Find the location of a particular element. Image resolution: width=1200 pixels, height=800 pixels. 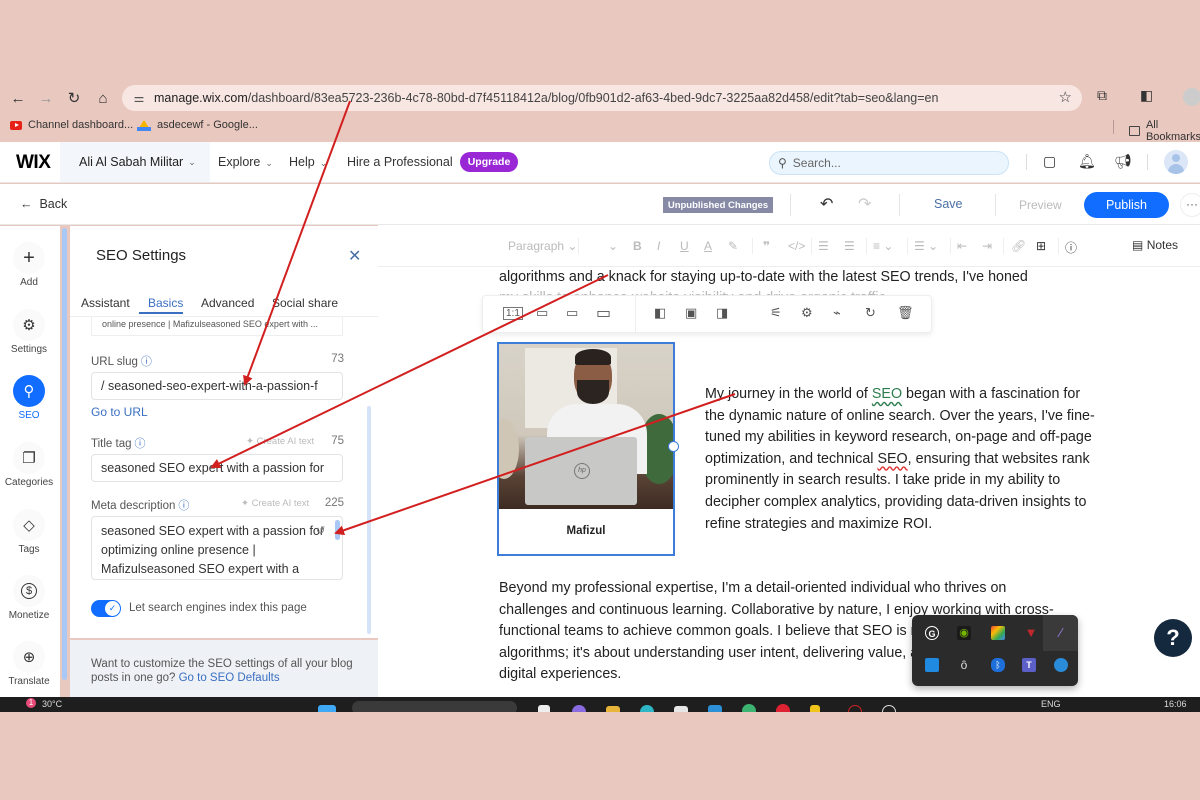

code-icon: </> is located at coordinates (796, 246).